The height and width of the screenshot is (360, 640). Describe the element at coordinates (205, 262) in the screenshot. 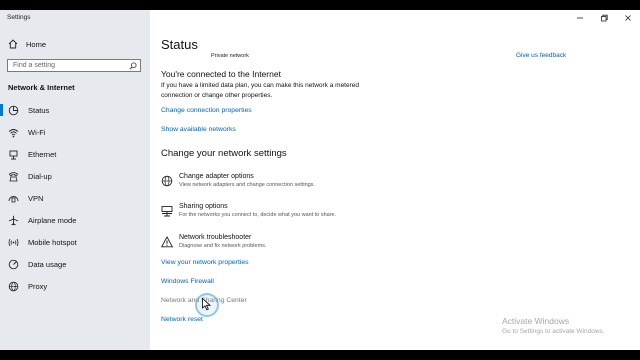

I see `view-network-properties-link: View your network properties` at that location.